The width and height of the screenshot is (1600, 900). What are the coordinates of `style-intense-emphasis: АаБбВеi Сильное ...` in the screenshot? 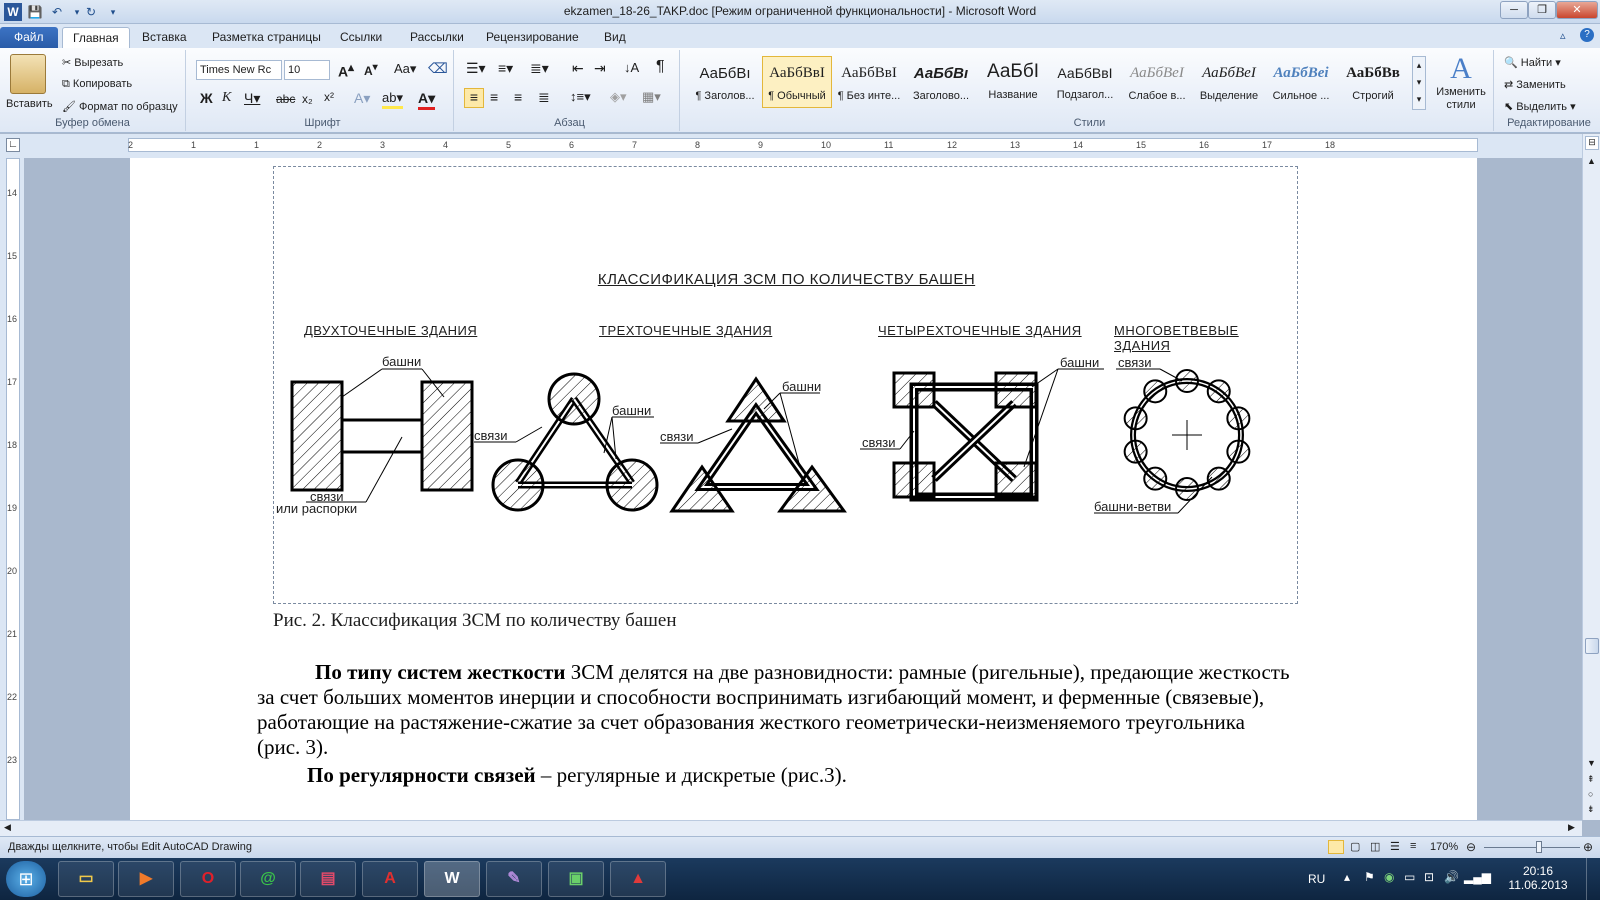 It's located at (1301, 82).